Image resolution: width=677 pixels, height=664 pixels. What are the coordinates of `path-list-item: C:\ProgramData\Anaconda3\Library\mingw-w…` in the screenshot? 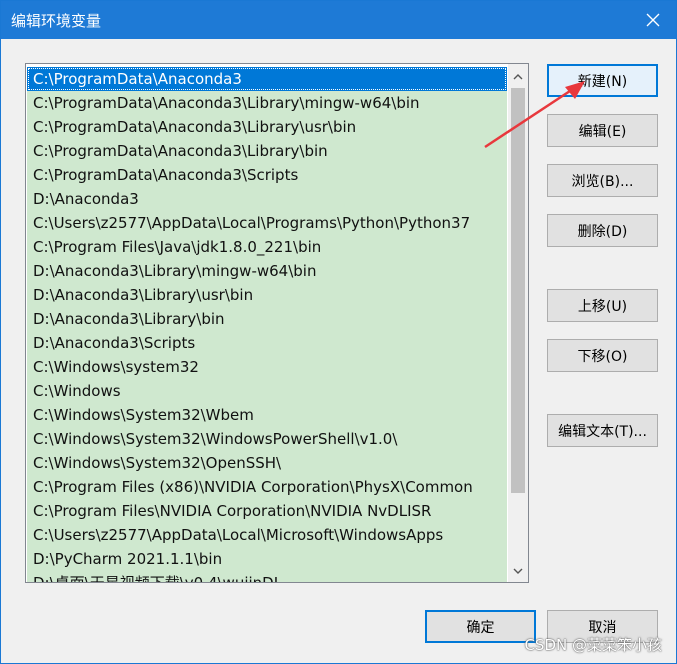 It's located at (267, 103).